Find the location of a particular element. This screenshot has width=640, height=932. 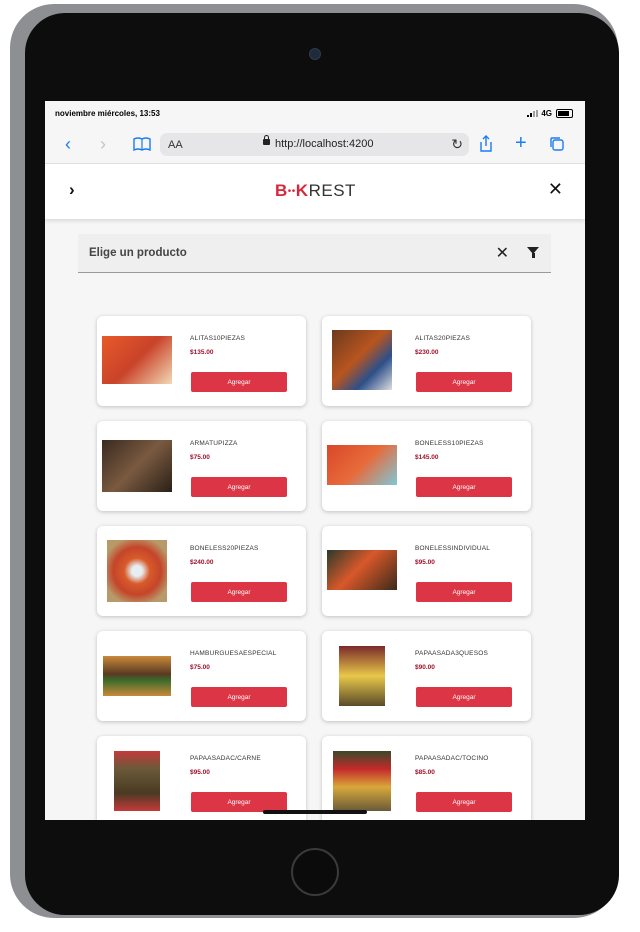

status-bar: noviembre miércoles, 13:53 4G is located at coordinates (315, 114).